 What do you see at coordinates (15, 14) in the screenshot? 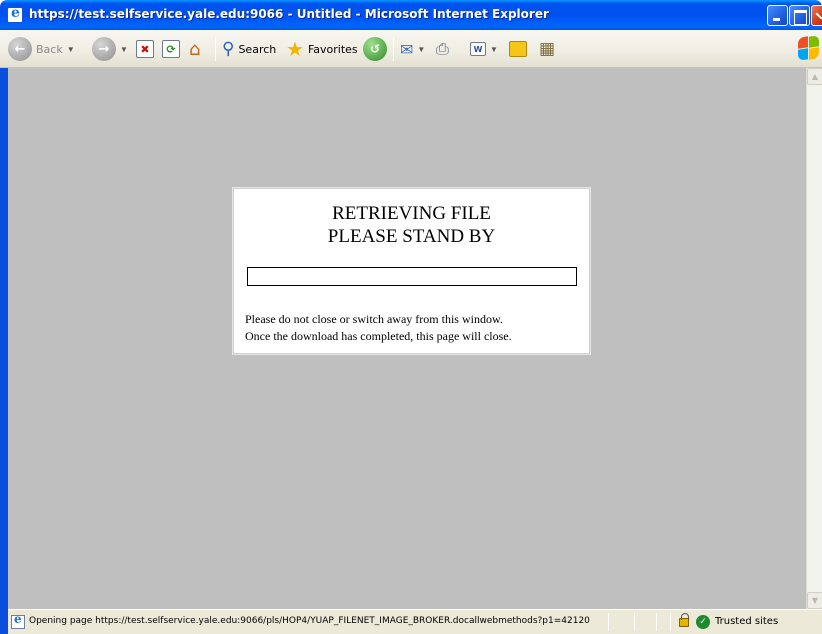
I see `ie-page-icon` at bounding box center [15, 14].